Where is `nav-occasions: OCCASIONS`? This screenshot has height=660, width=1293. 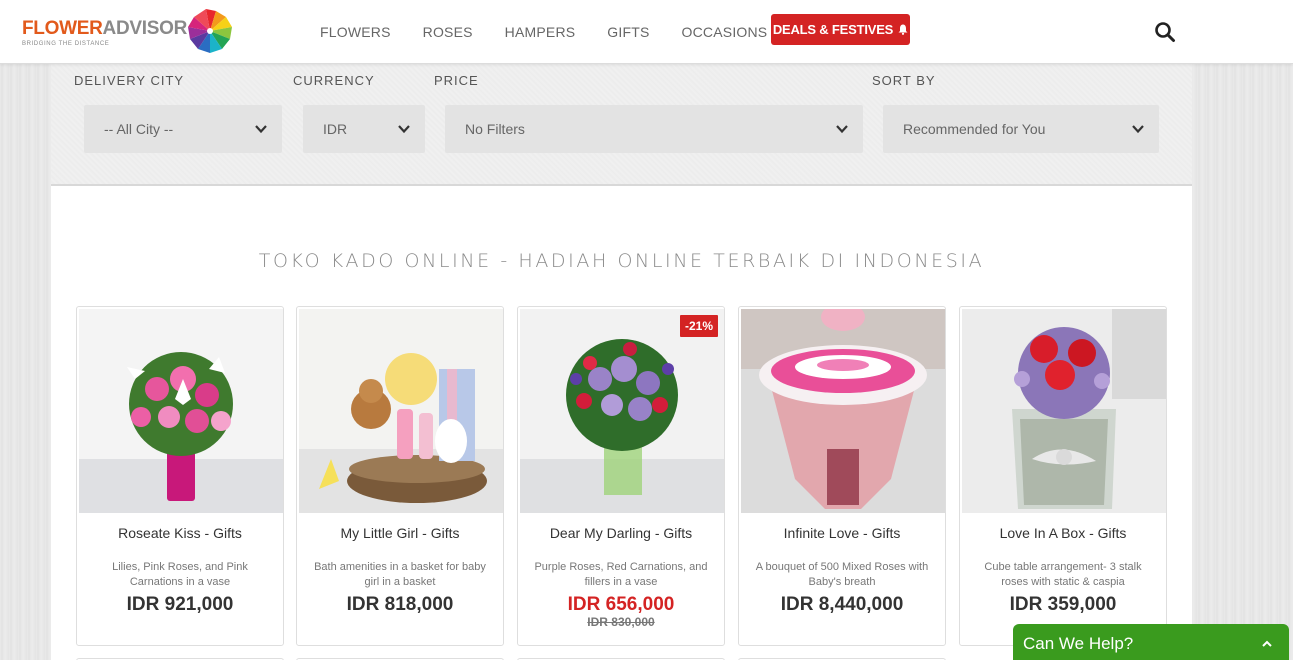
nav-occasions: OCCASIONS is located at coordinates (725, 32).